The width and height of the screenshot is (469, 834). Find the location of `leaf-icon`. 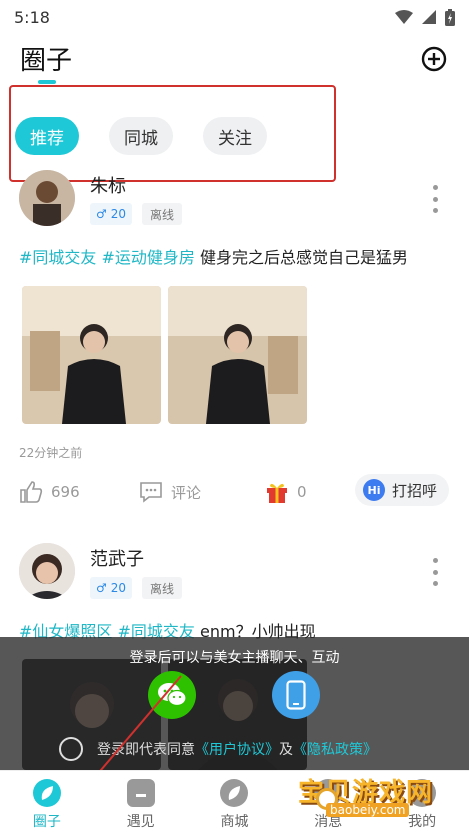

leaf-icon is located at coordinates (46, 793).